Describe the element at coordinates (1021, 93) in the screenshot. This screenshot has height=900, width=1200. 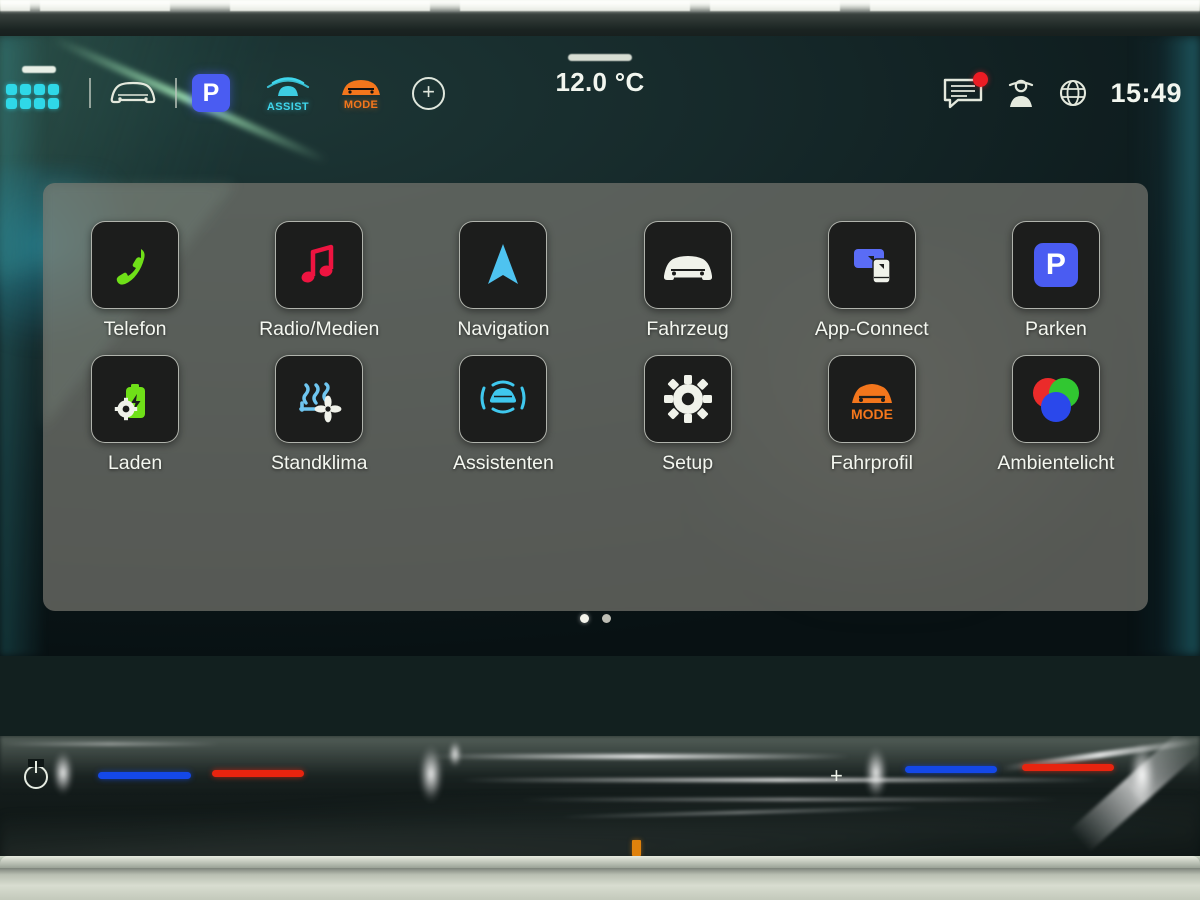
I see `user-profile-icon` at that location.